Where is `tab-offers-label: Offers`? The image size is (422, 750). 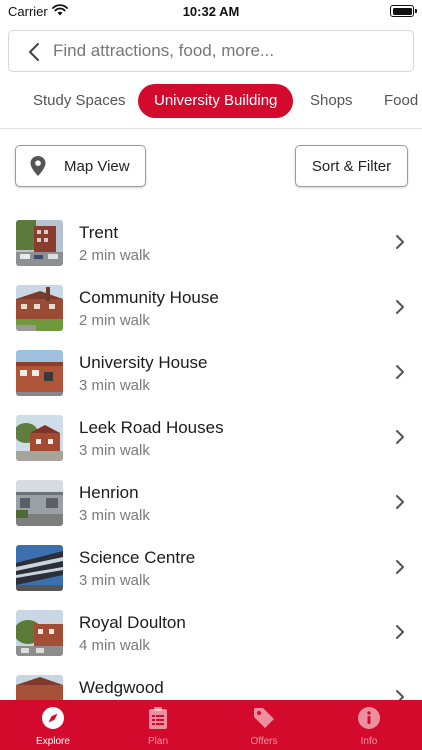 tab-offers-label: Offers is located at coordinates (264, 741).